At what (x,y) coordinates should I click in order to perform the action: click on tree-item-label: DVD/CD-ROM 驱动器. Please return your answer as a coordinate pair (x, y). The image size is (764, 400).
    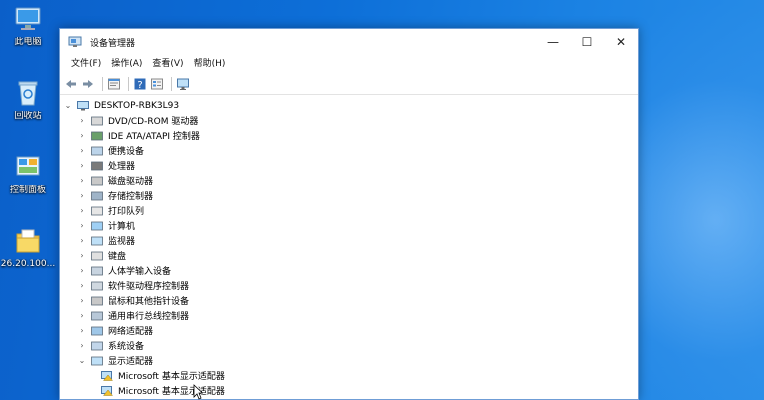
    Looking at the image, I should click on (153, 122).